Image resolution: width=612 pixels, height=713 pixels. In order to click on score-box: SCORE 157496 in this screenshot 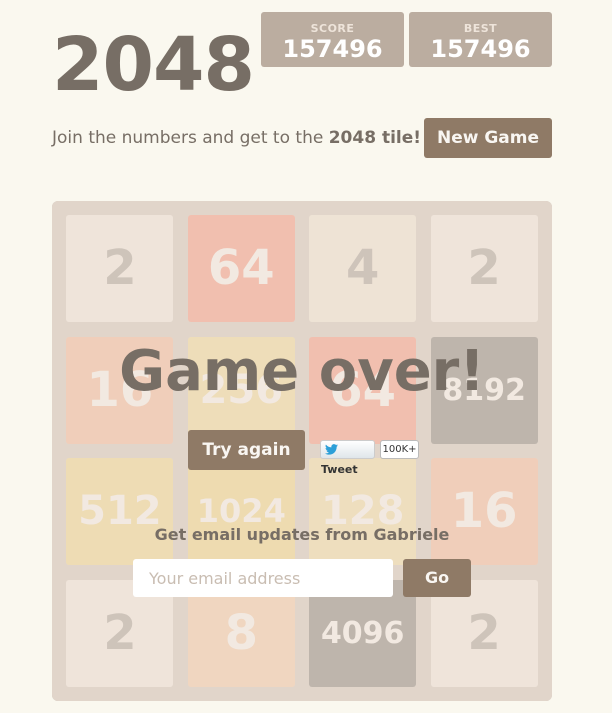, I will do `click(332, 39)`.